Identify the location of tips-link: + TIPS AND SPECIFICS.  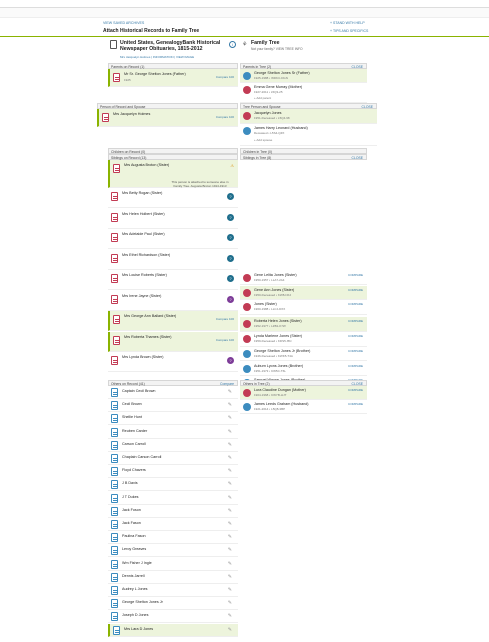
(349, 31).